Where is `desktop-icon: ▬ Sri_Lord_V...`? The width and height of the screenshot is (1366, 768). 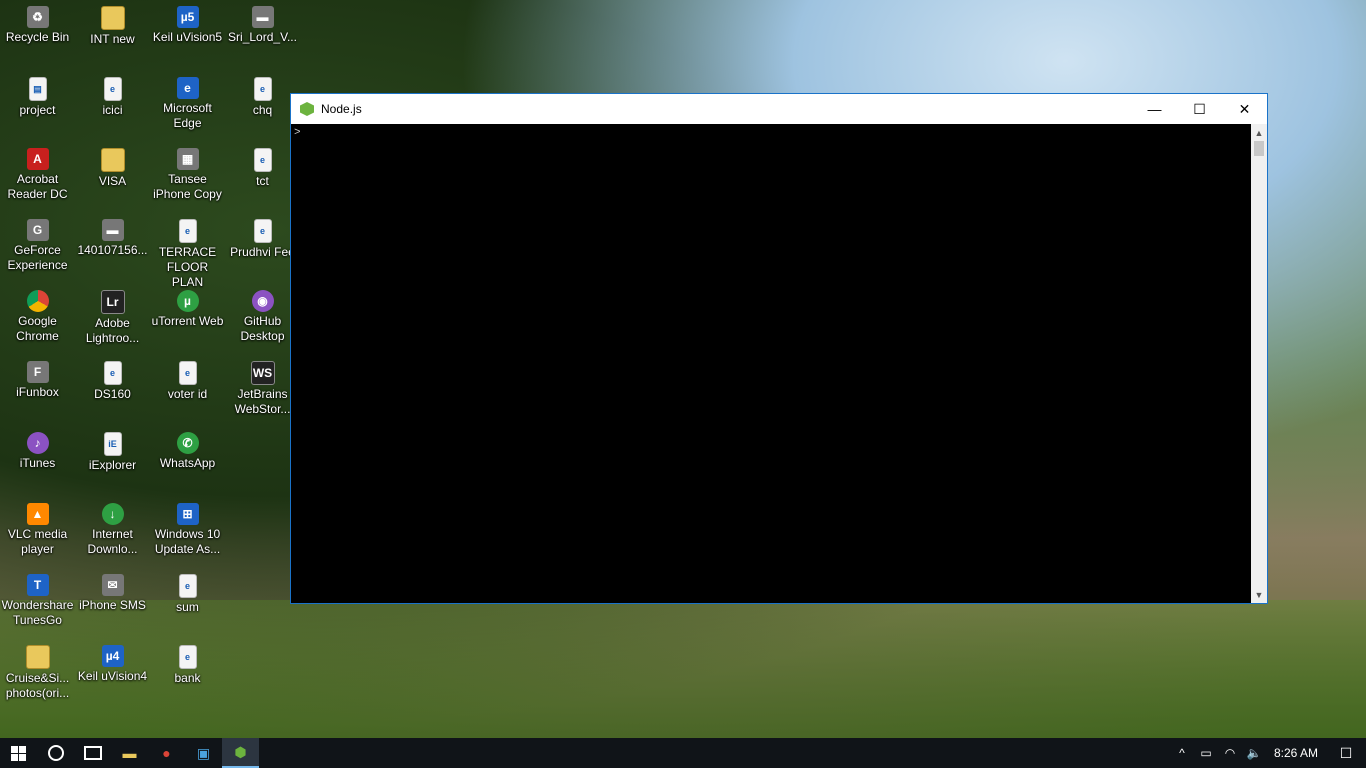 desktop-icon: ▬ Sri_Lord_V... is located at coordinates (262, 24).